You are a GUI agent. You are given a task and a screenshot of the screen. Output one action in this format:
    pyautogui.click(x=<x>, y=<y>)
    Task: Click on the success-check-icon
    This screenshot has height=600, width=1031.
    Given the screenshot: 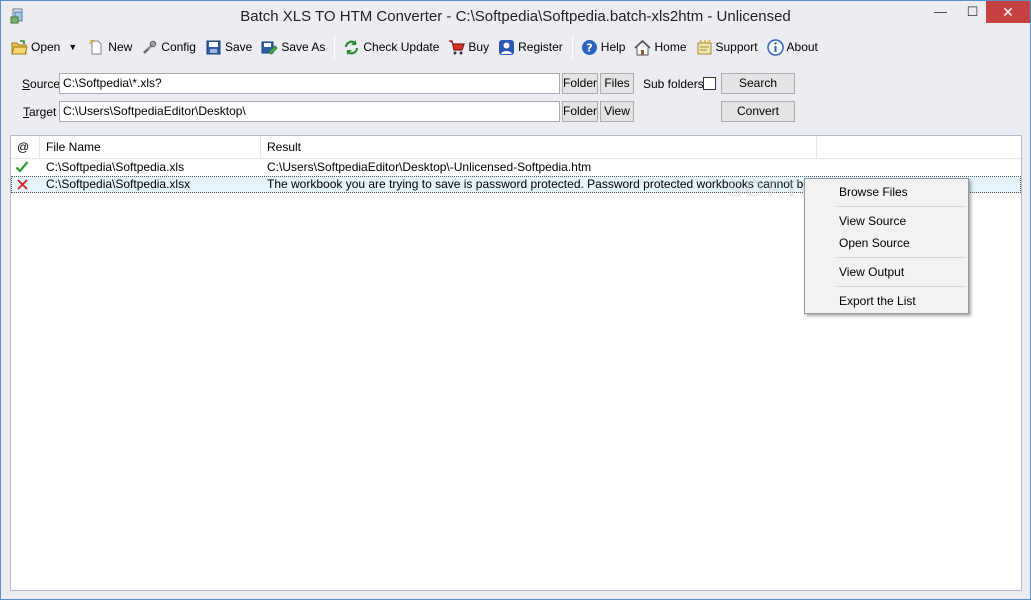 What is the action you would take?
    pyautogui.click(x=25, y=167)
    